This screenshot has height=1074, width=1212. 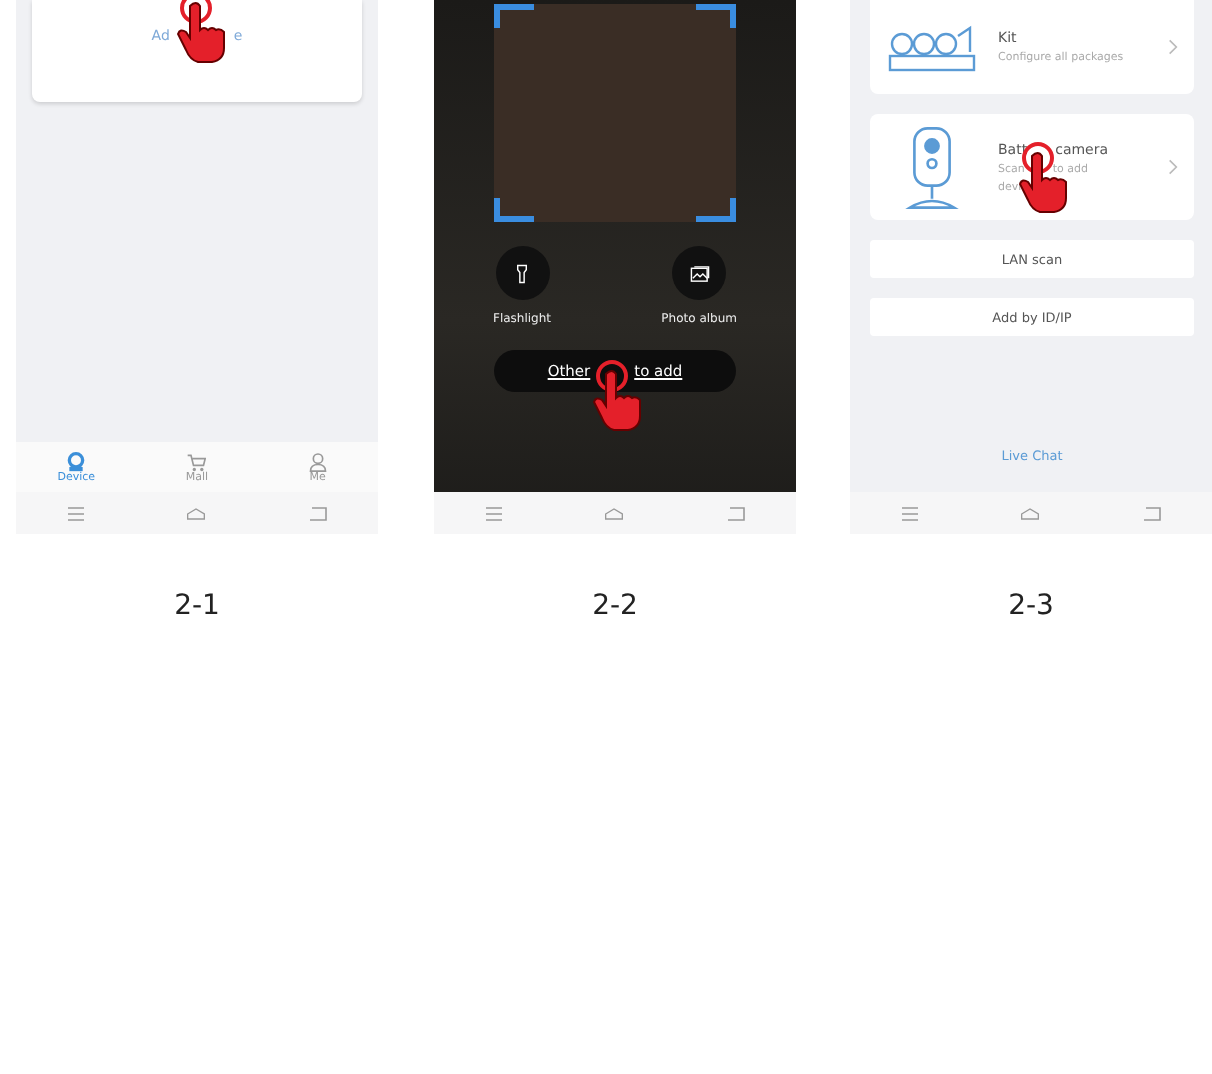 I want to click on image-icon, so click(x=699, y=273).